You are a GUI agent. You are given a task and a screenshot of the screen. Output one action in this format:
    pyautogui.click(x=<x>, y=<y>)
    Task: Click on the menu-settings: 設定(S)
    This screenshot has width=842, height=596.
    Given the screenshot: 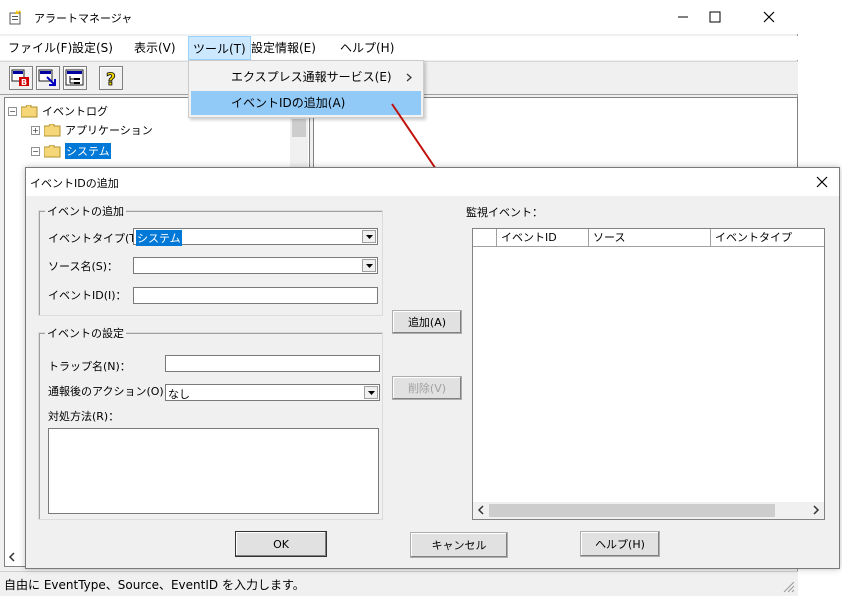 What is the action you would take?
    pyautogui.click(x=92, y=48)
    